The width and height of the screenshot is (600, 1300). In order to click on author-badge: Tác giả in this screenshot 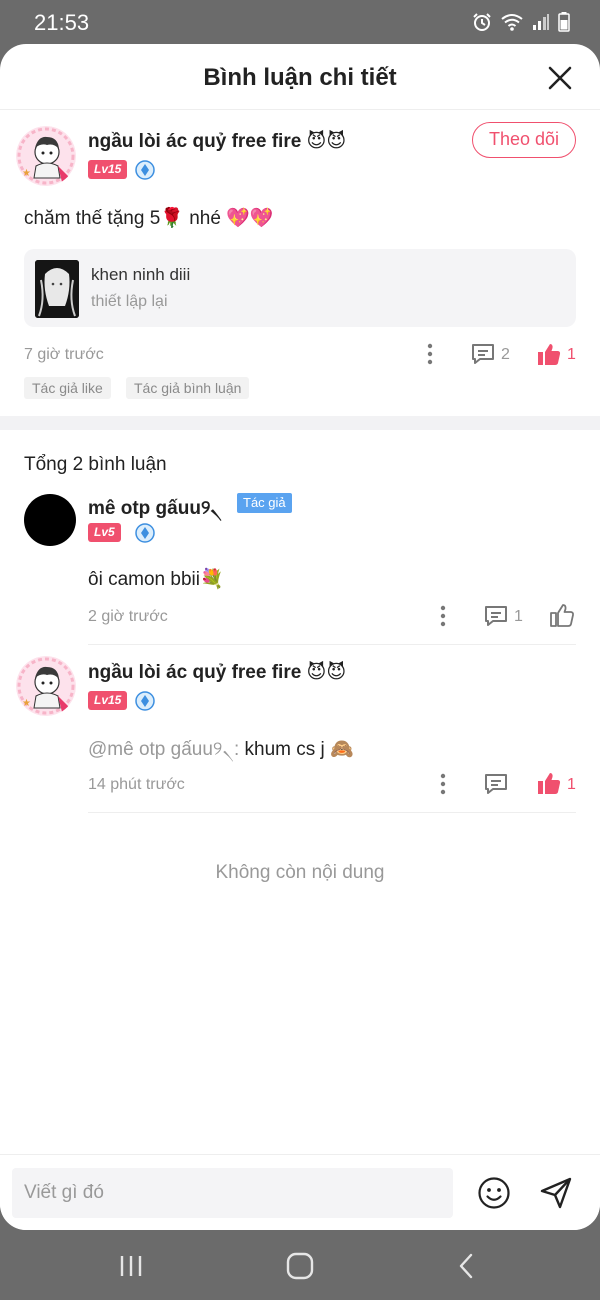, I will do `click(264, 503)`.